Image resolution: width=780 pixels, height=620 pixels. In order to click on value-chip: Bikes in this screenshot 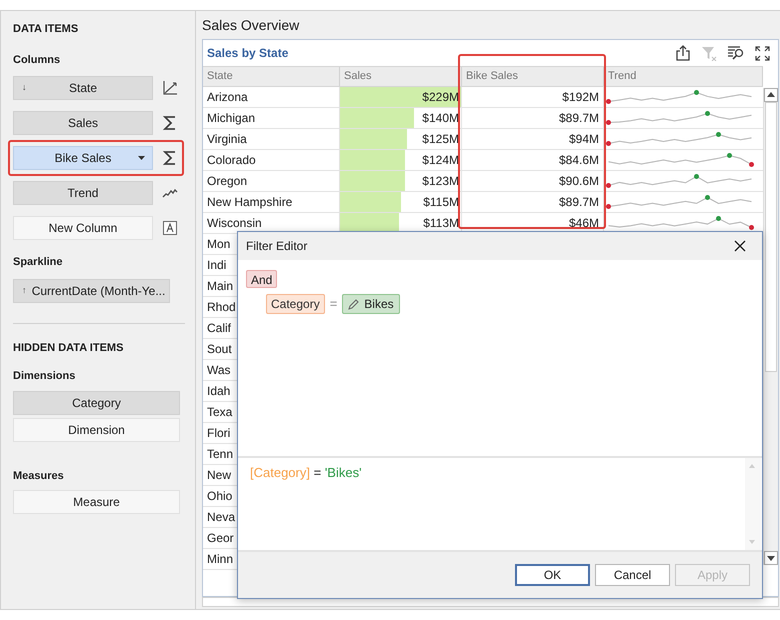, I will do `click(371, 304)`.